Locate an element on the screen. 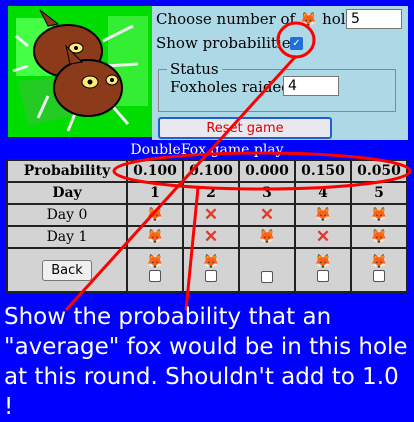  day-label: Day 1 is located at coordinates (67, 237).